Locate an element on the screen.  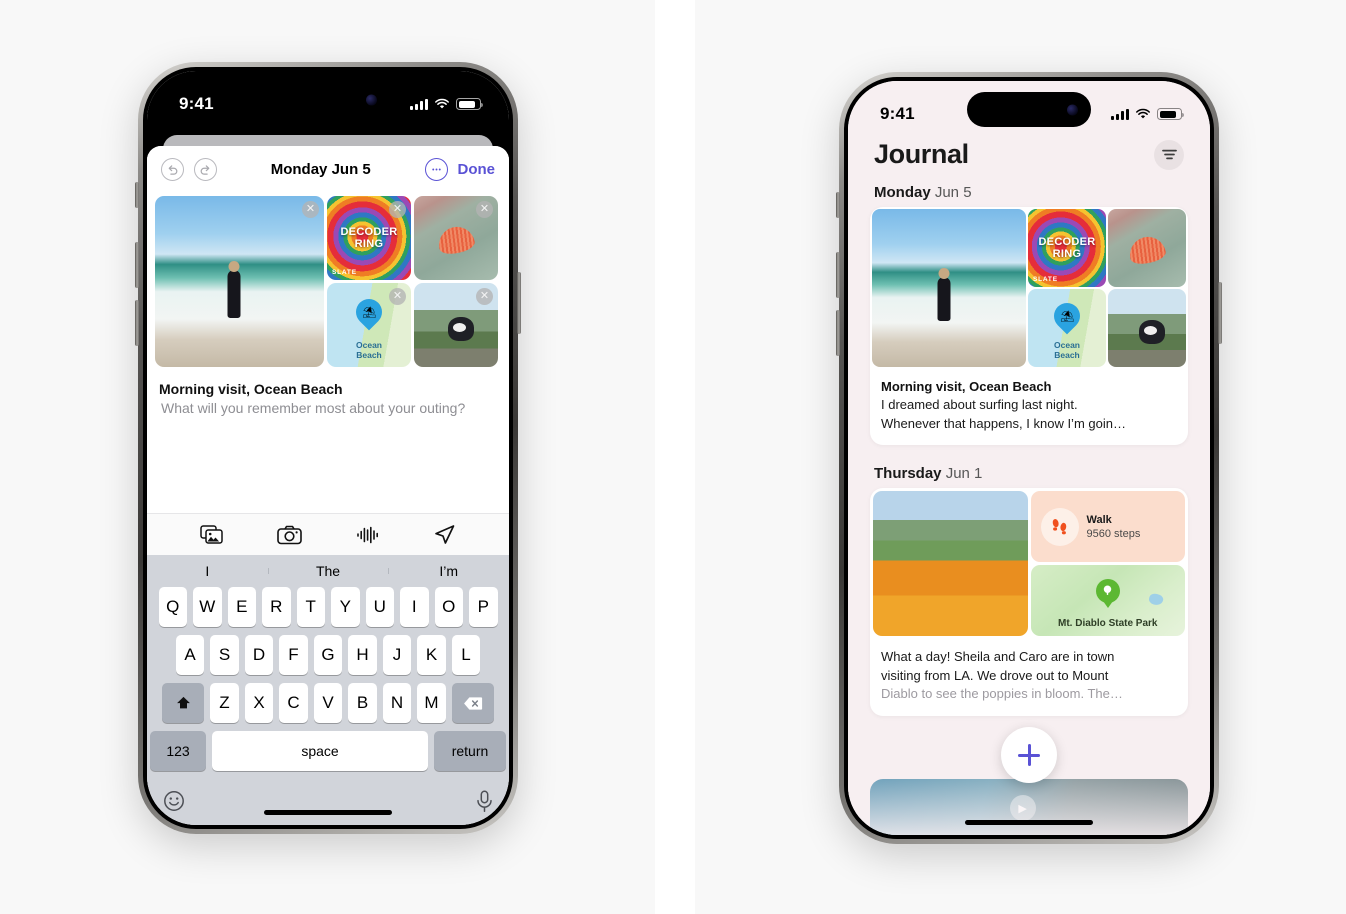
prediction-2: The is located at coordinates (328, 571).